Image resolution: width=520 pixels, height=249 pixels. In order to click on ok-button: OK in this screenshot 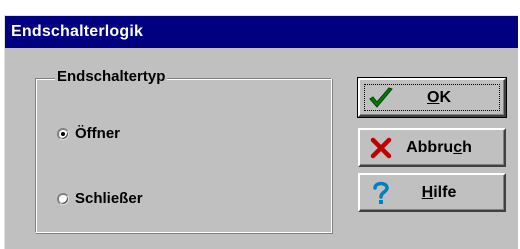, I will do `click(432, 97)`.